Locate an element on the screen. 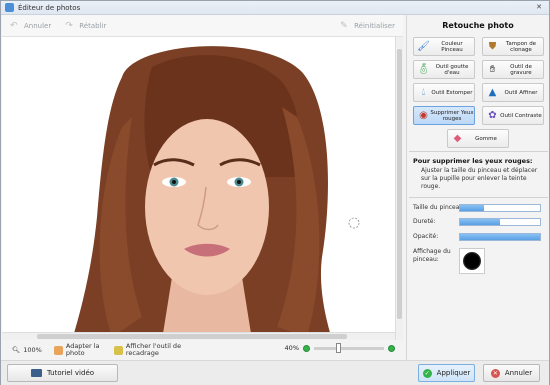 This screenshot has width=550, height=385. tool-water-drop: 🧴︎ Outil goutte d'eau is located at coordinates (444, 69).